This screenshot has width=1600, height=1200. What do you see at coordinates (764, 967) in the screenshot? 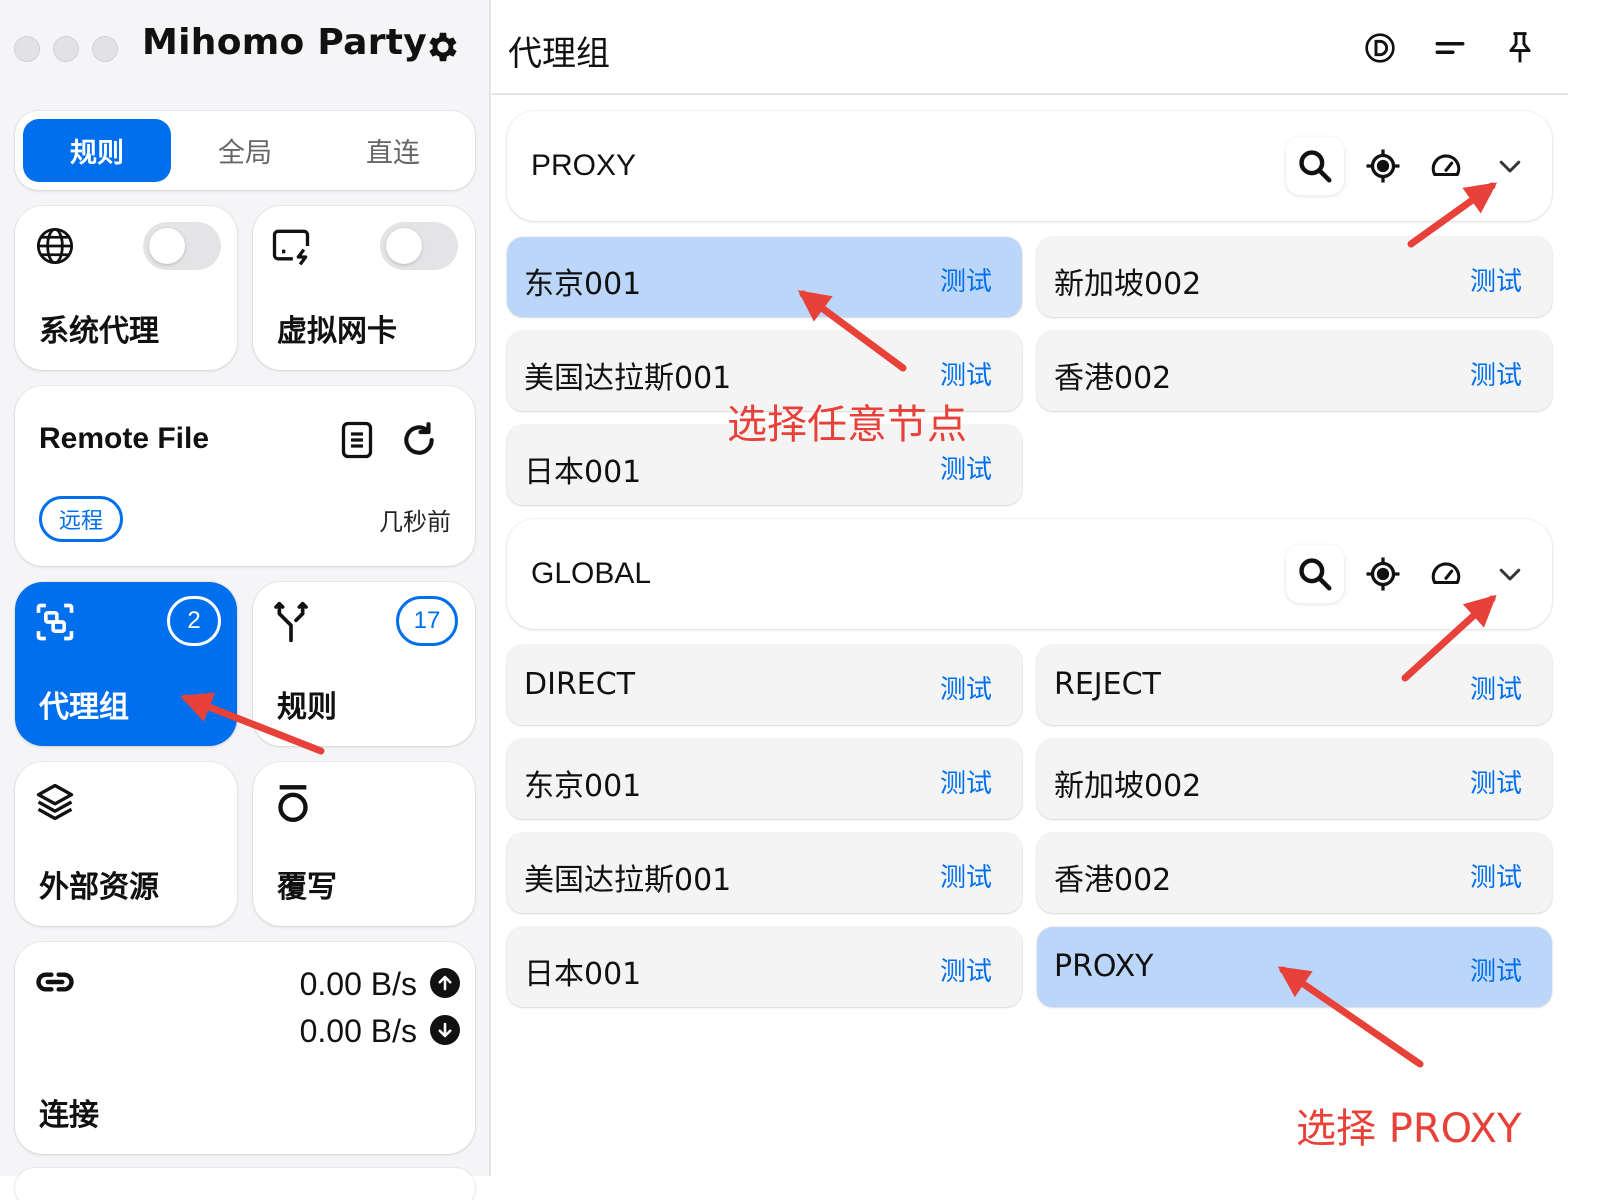
I see `proxy-item-japan001: 日本001 测试` at bounding box center [764, 967].